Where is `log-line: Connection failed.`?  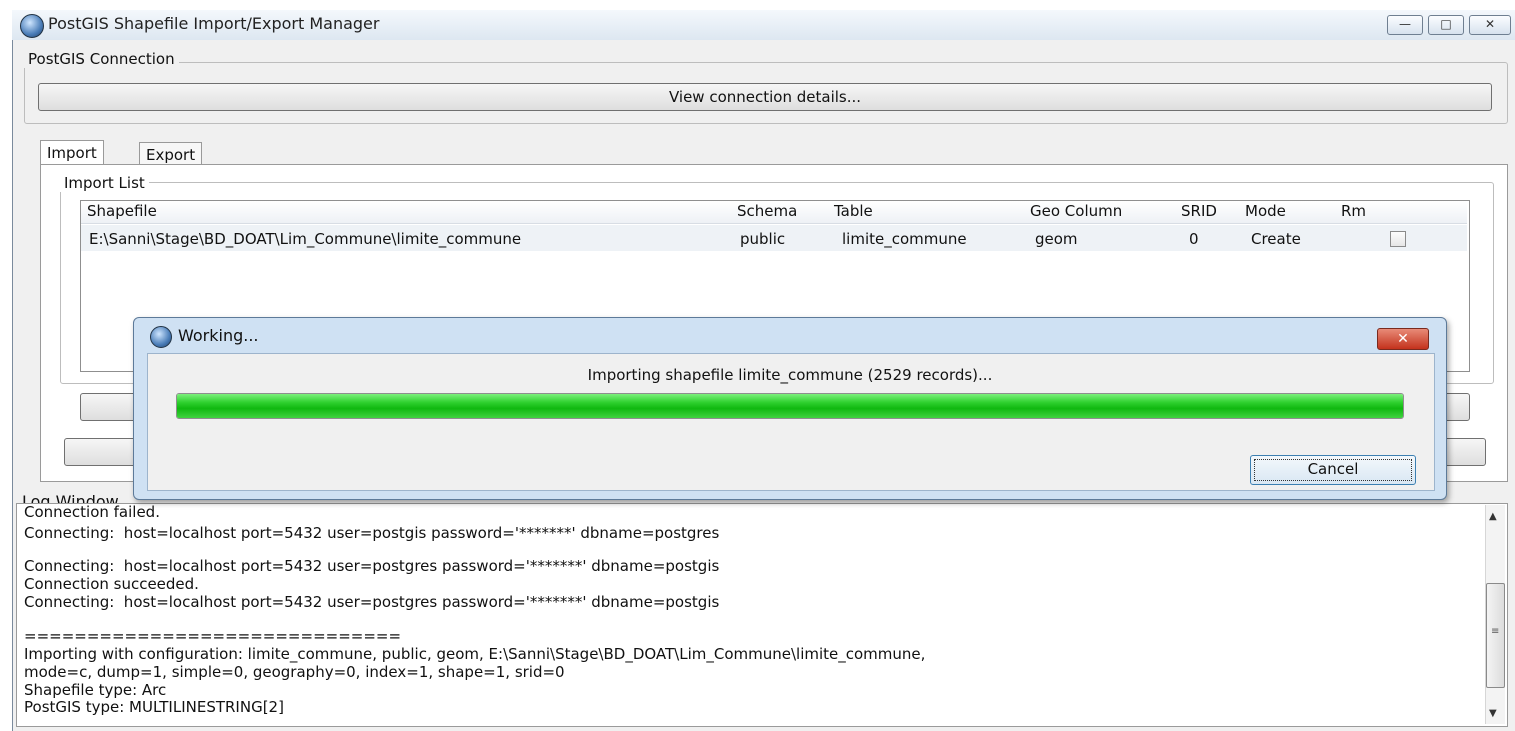 log-line: Connection failed. is located at coordinates (92, 512).